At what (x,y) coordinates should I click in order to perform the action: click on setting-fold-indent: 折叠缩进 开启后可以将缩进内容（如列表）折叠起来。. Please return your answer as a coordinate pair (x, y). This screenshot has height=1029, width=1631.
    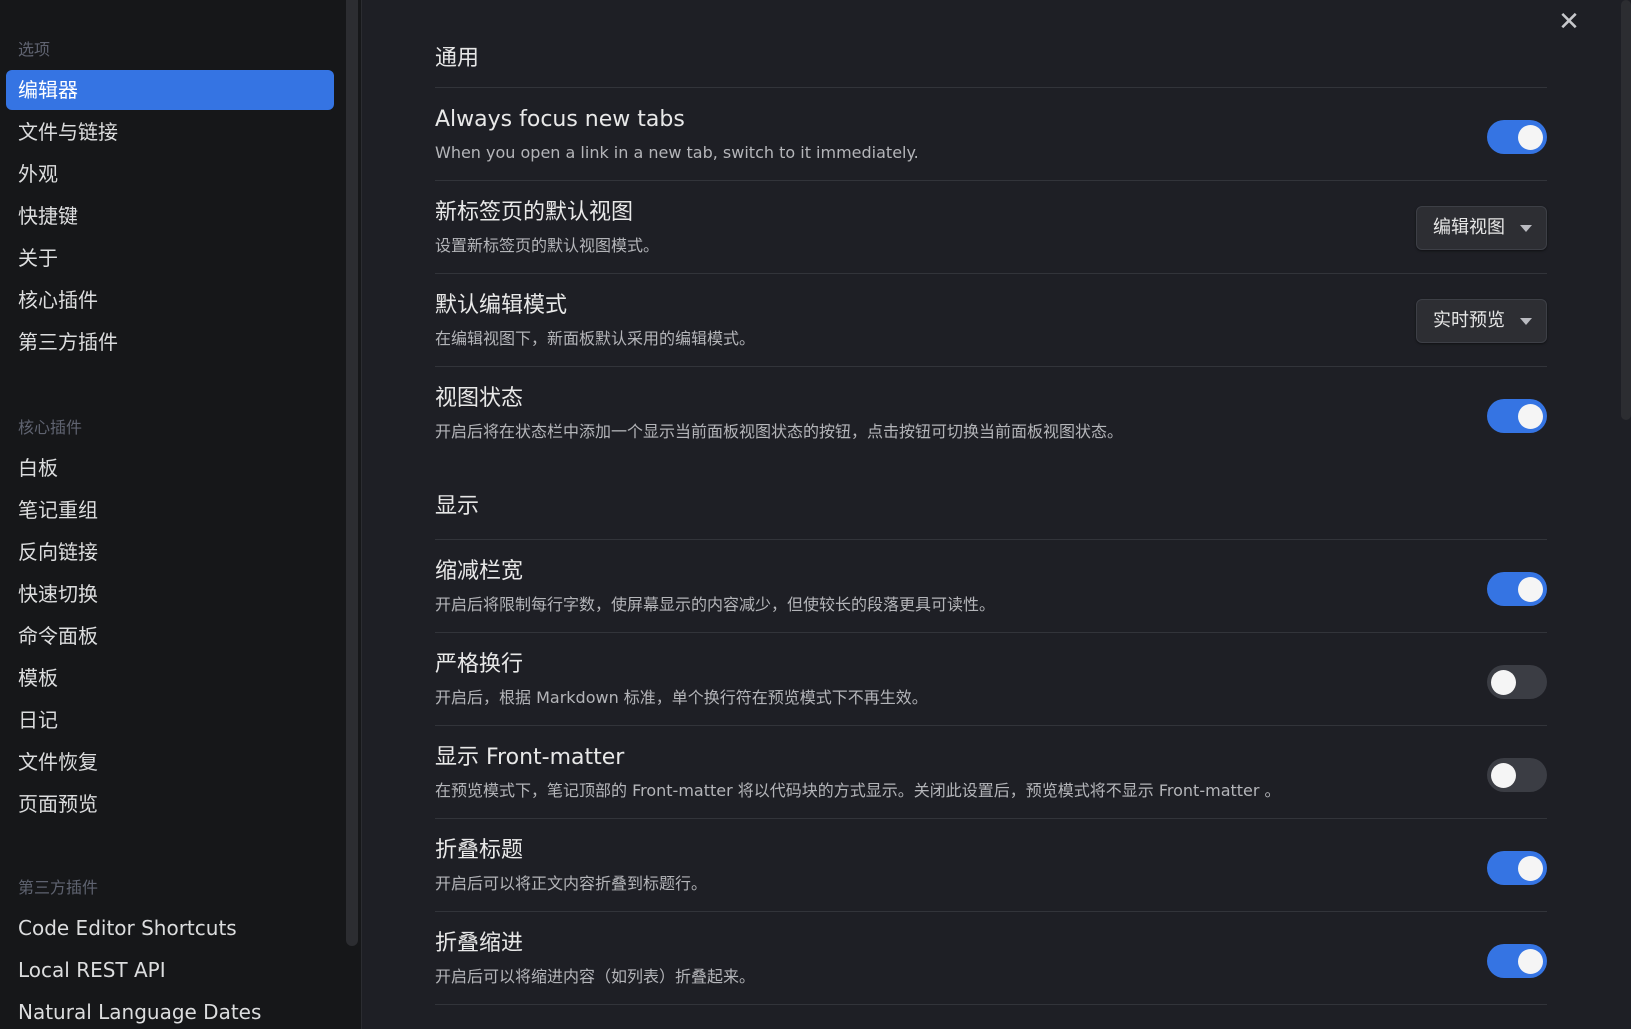
    Looking at the image, I should click on (991, 958).